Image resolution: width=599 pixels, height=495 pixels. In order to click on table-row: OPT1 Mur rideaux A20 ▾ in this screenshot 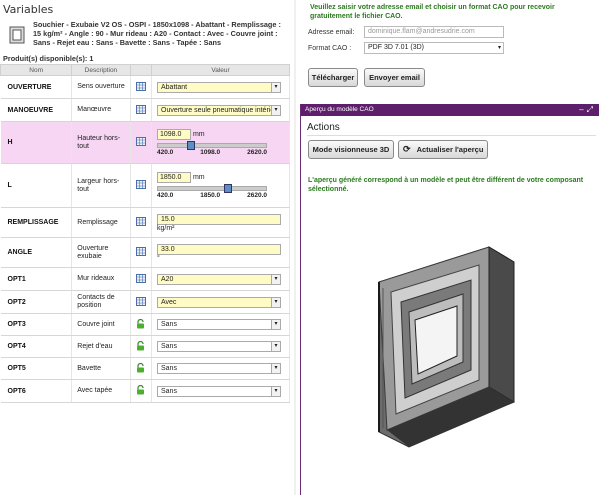, I will do `click(145, 279)`.